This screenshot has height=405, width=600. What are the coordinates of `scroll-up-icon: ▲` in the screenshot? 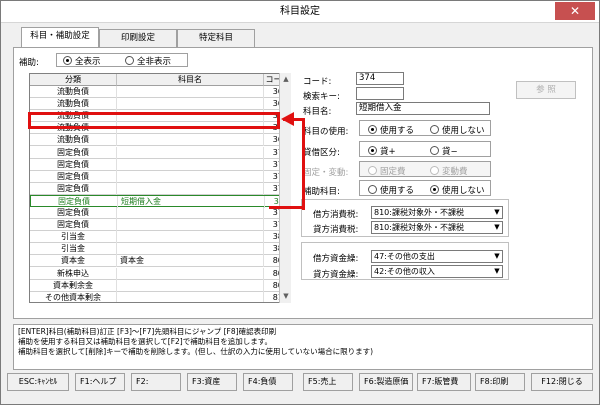 It's located at (286, 79).